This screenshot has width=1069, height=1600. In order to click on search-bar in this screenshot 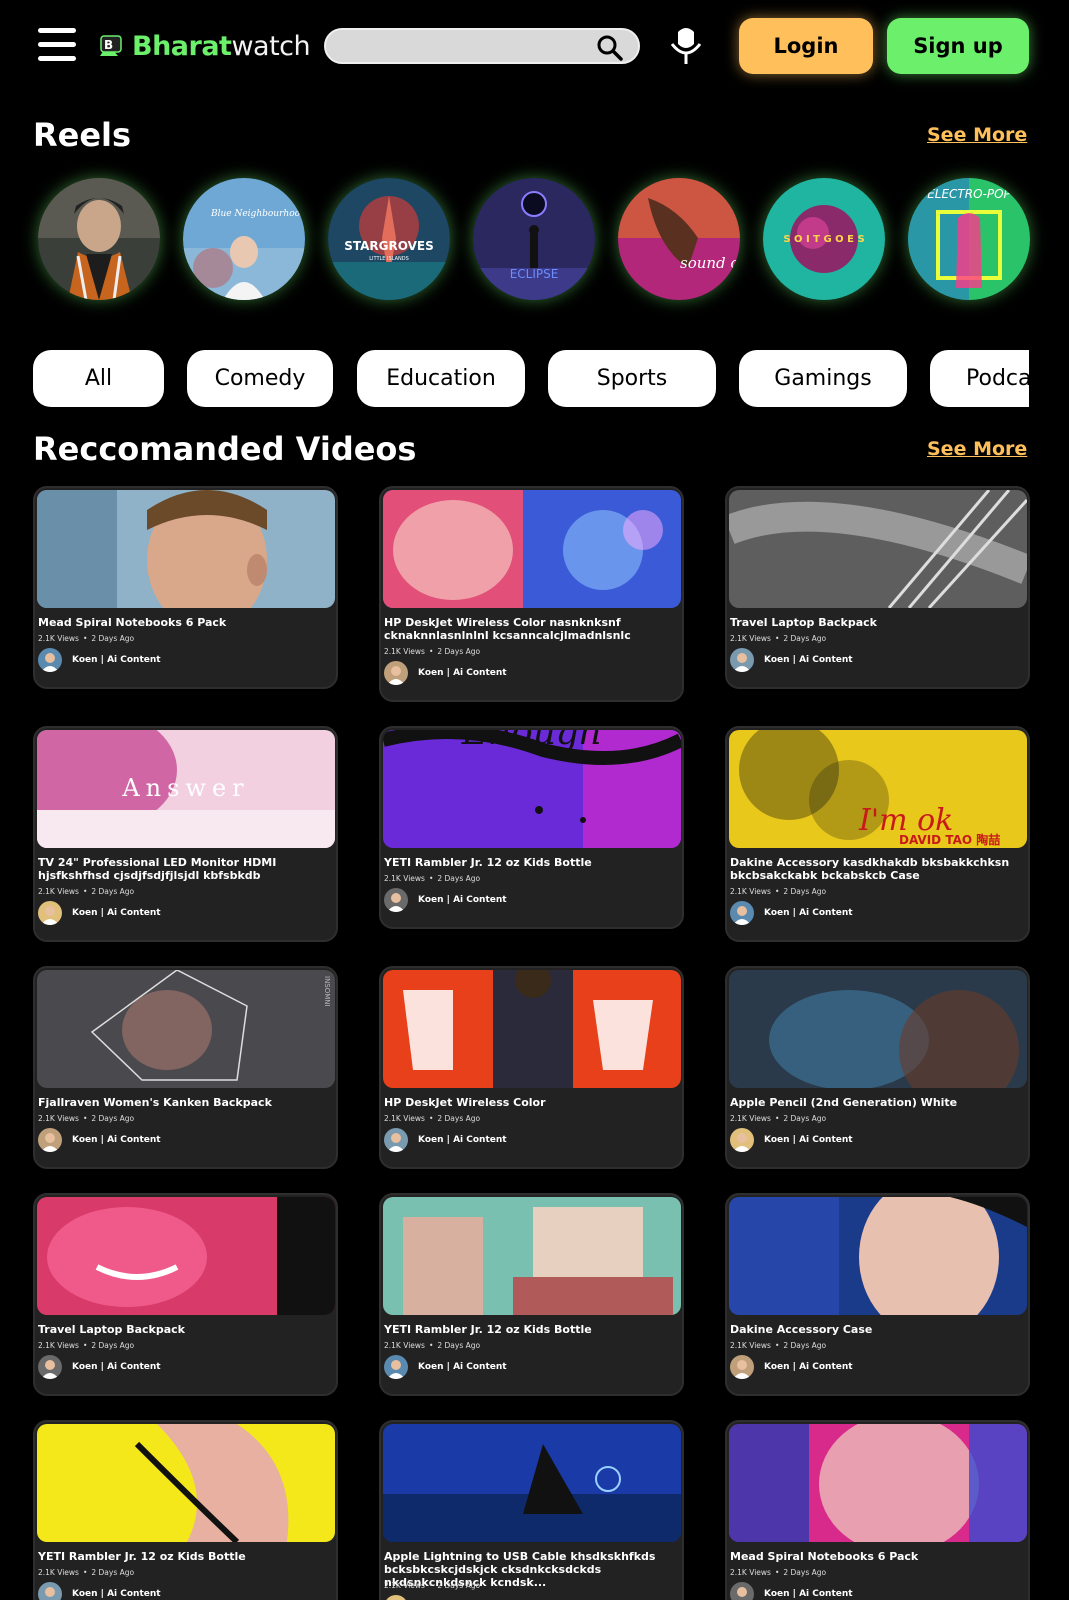, I will do `click(482, 46)`.